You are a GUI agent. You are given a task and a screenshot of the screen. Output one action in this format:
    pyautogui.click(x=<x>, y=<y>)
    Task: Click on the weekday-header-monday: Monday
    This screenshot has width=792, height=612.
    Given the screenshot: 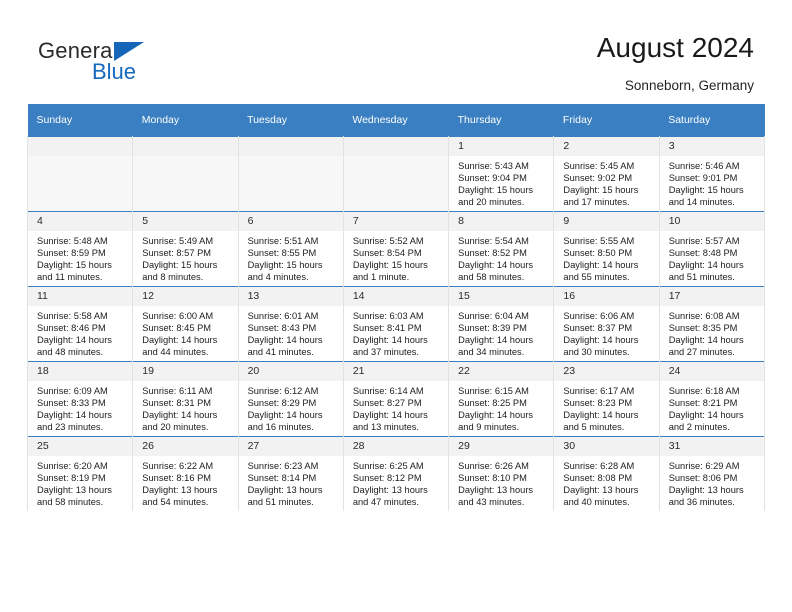 What is the action you would take?
    pyautogui.click(x=185, y=120)
    